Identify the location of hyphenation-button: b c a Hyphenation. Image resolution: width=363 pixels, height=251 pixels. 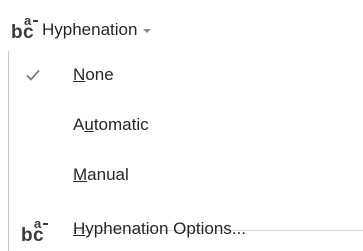
(80, 30).